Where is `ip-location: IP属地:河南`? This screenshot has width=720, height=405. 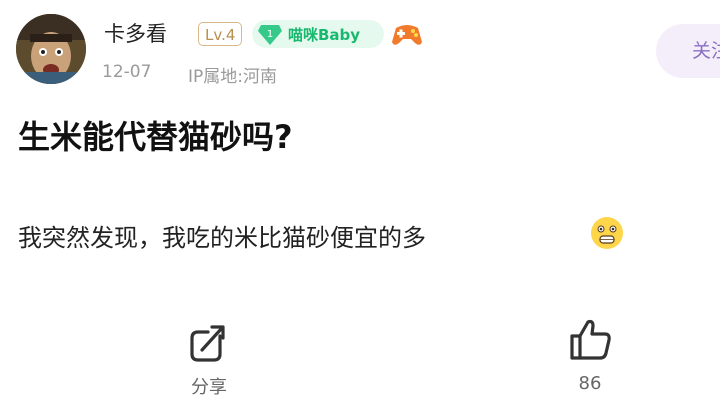
ip-location: IP属地:河南 is located at coordinates (232, 77).